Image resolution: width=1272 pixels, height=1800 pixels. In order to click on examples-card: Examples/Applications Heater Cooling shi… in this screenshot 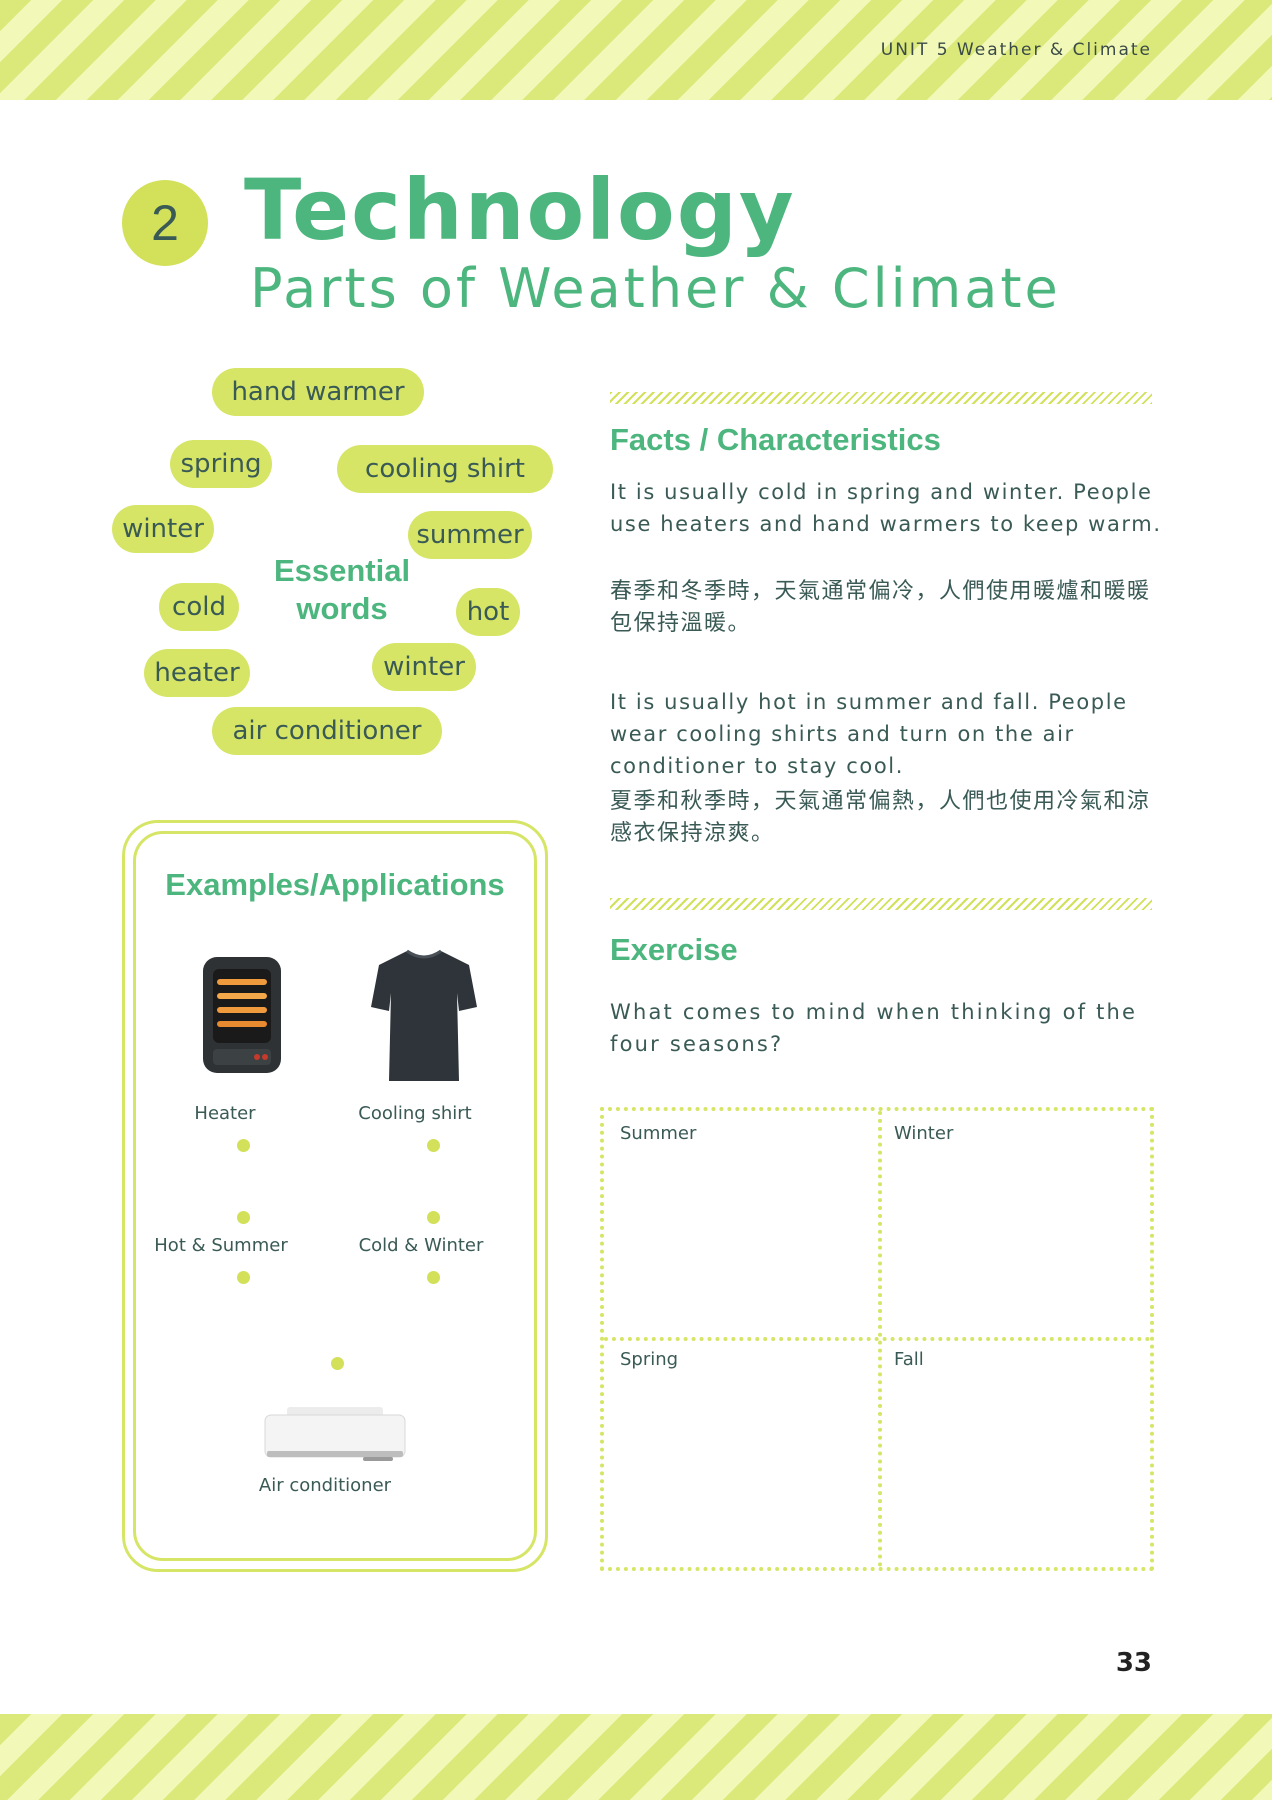, I will do `click(335, 1196)`.